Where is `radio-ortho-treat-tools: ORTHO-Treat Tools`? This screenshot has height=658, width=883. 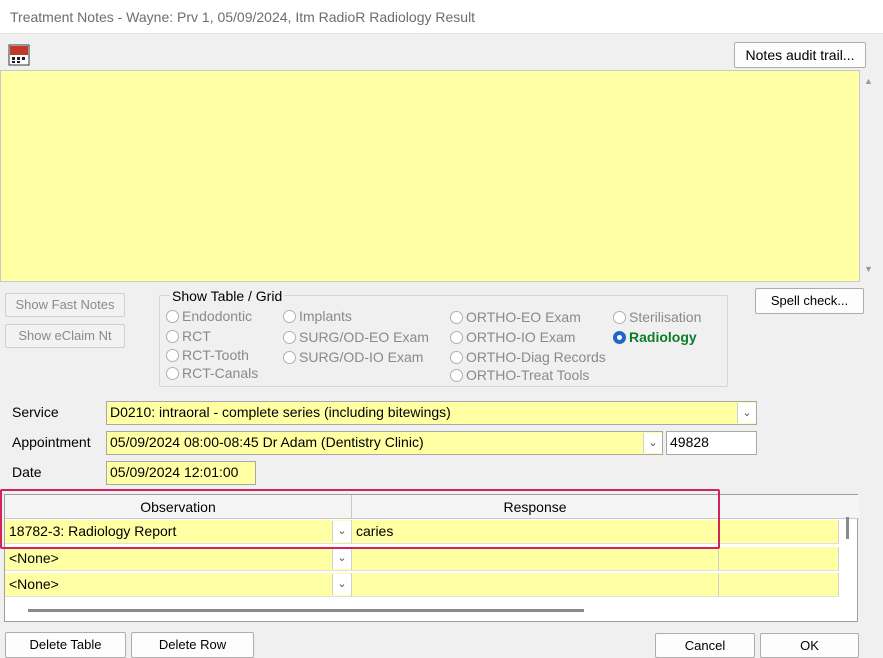 radio-ortho-treat-tools: ORTHO-Treat Tools is located at coordinates (519, 375).